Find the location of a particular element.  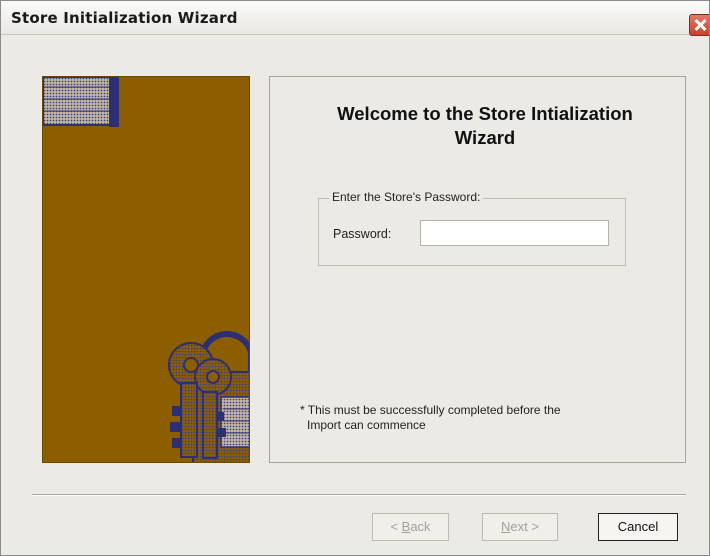

password-groupbox: Enter the Store's Password: Password: is located at coordinates (472, 228).